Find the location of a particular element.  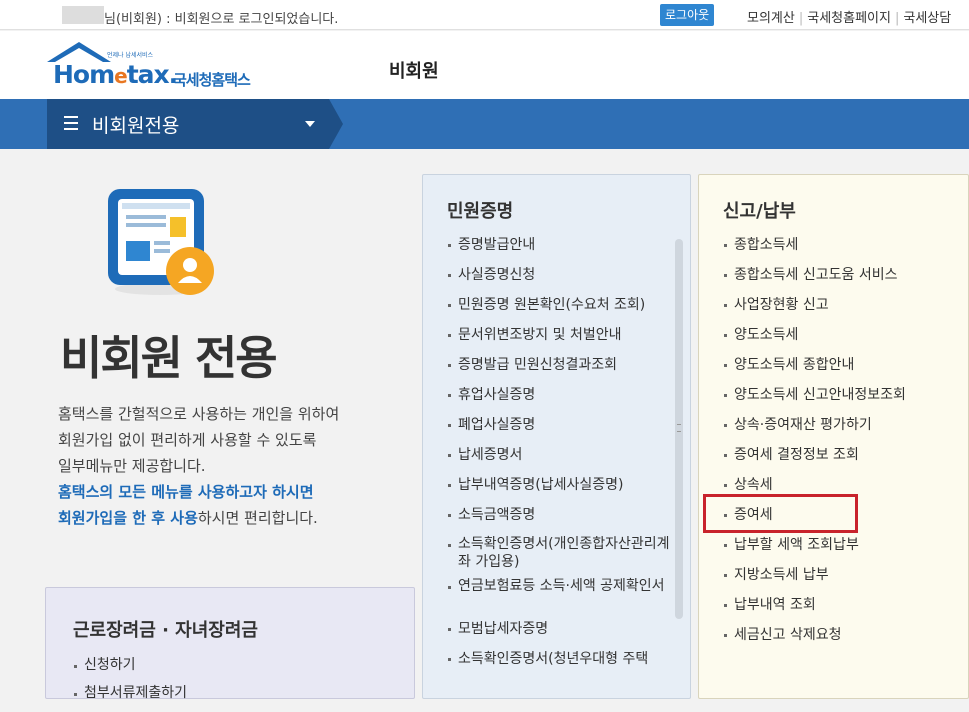

tax-panel-title: 신고/납부 is located at coordinates (759, 211).